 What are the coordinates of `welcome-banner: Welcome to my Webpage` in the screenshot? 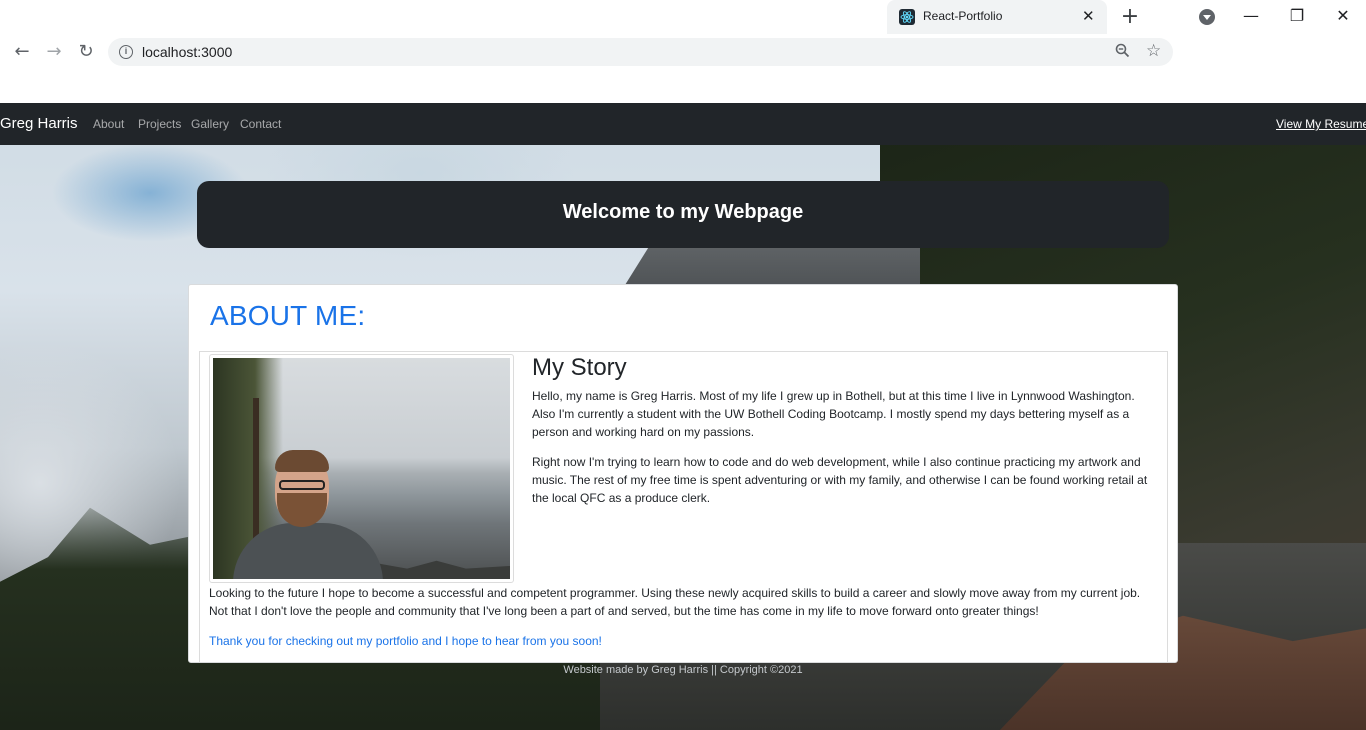 It's located at (683, 214).